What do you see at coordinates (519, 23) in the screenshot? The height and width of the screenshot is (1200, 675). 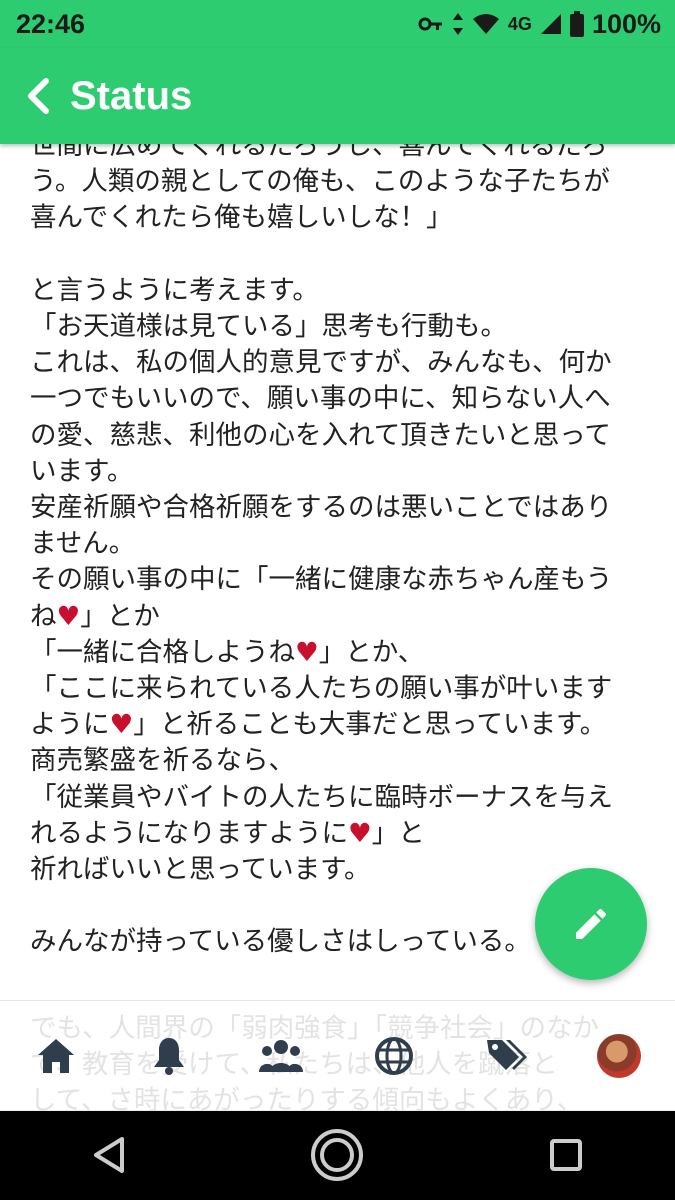 I see `network-type: 4G` at bounding box center [519, 23].